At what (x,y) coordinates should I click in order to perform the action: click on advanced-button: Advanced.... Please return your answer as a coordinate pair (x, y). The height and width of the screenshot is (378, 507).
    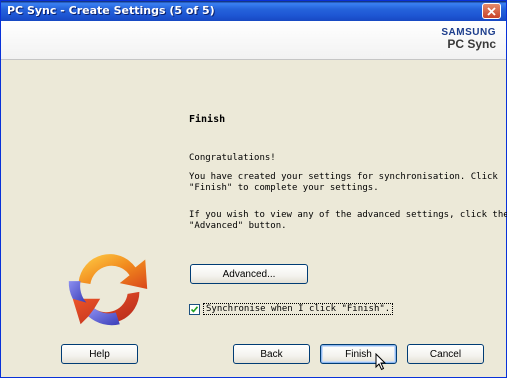
    Looking at the image, I should click on (249, 274).